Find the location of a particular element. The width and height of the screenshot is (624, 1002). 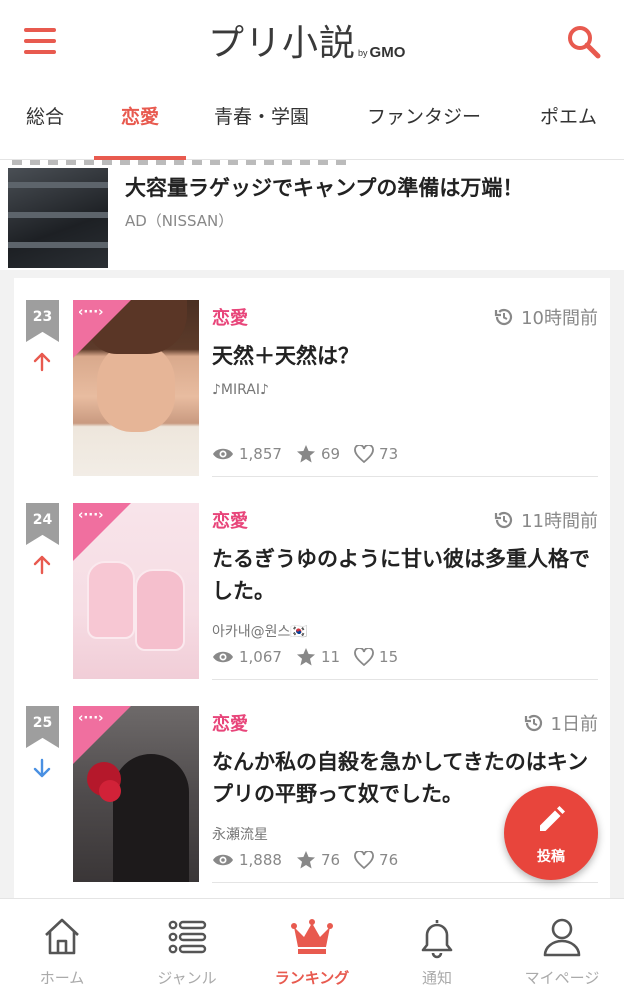

views-count: 1,857 is located at coordinates (260, 454).